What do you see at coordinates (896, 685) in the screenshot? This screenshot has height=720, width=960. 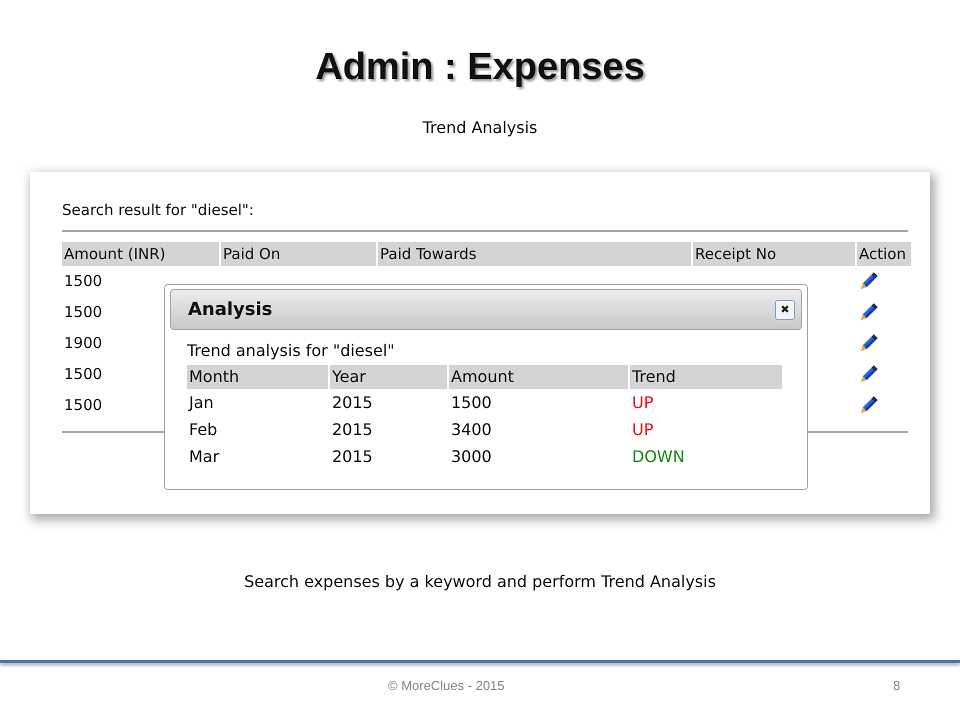 I see `page-number: 8` at bounding box center [896, 685].